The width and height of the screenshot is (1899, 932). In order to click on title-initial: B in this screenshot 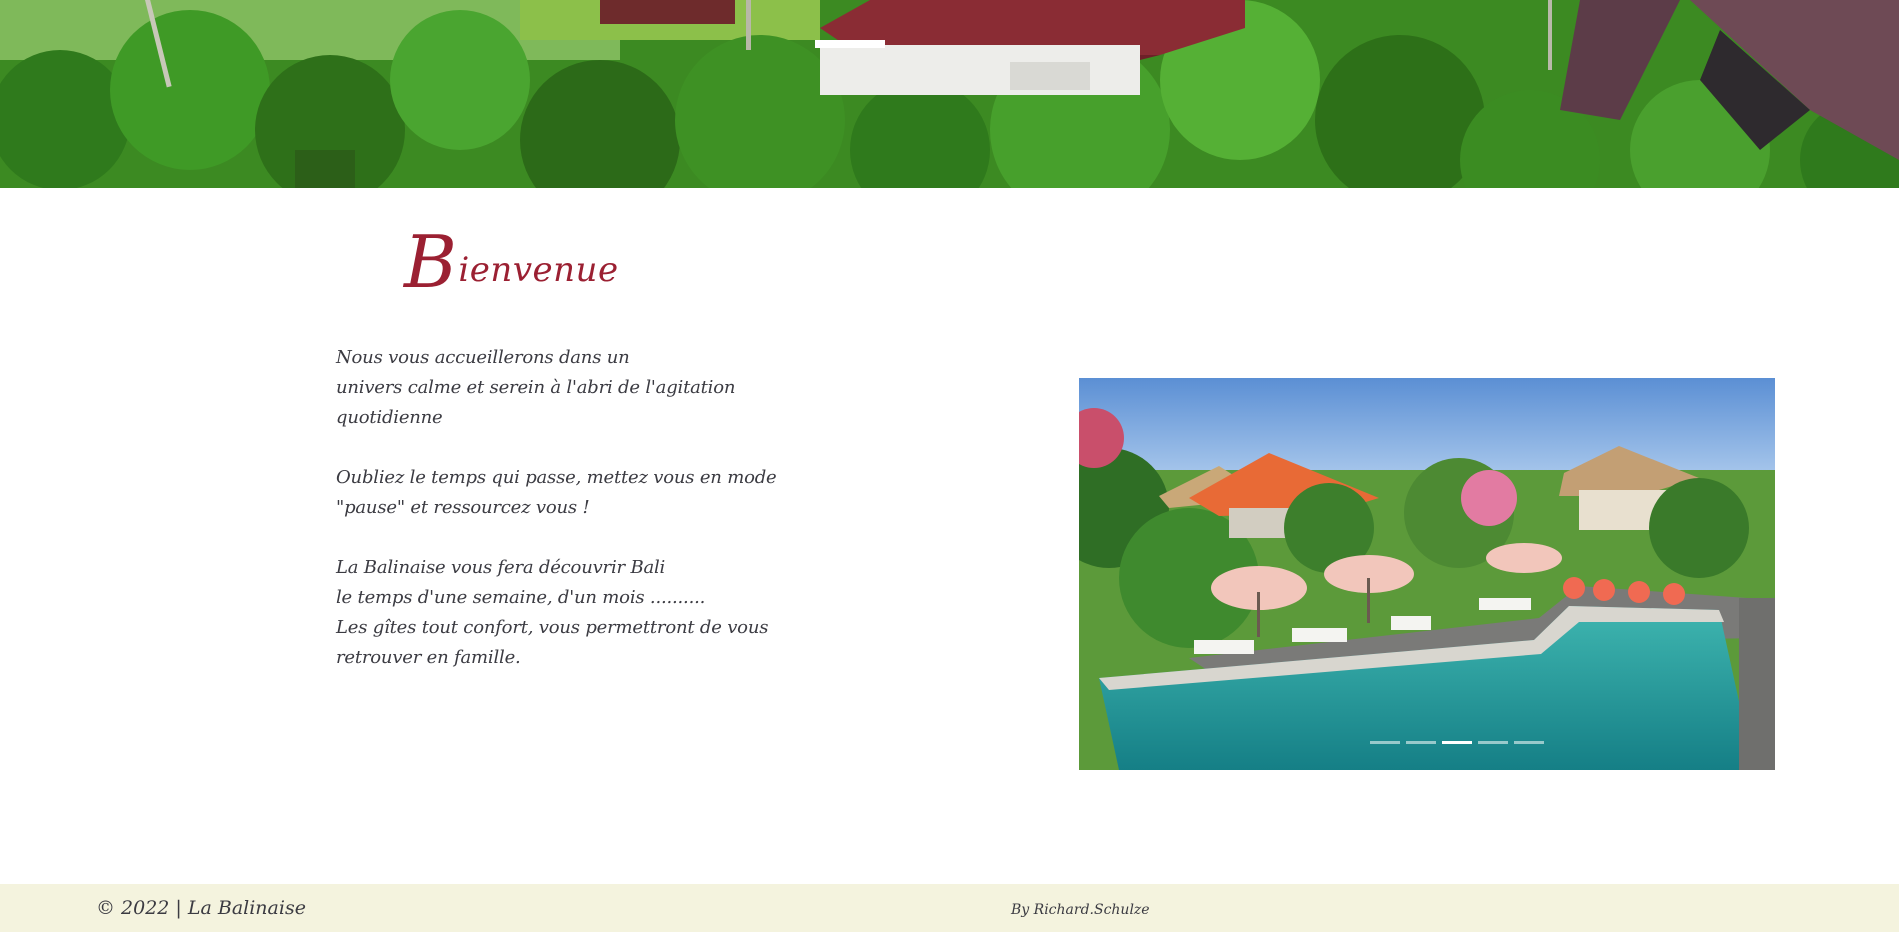, I will do `click(431, 262)`.